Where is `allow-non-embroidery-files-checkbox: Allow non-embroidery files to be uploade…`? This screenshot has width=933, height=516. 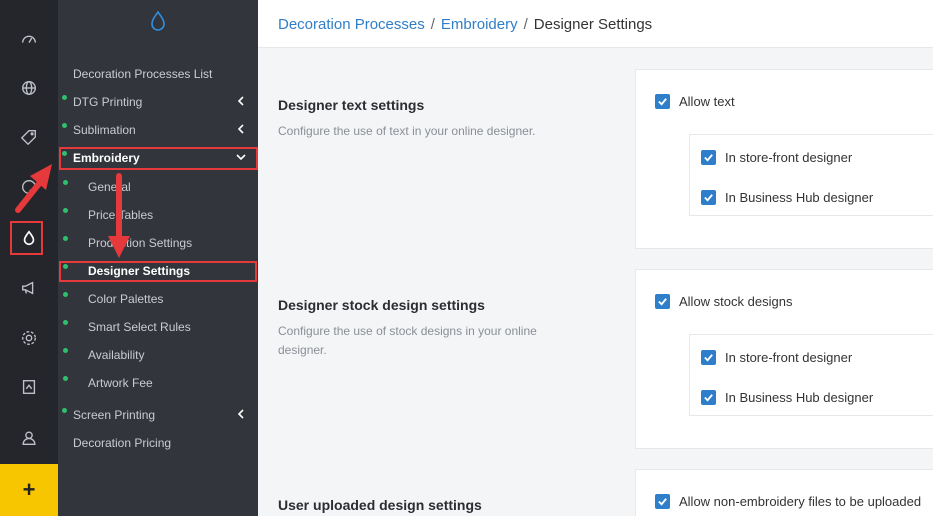
allow-non-embroidery-files-checkbox: Allow non-embroidery files to be uploade… is located at coordinates (788, 501).